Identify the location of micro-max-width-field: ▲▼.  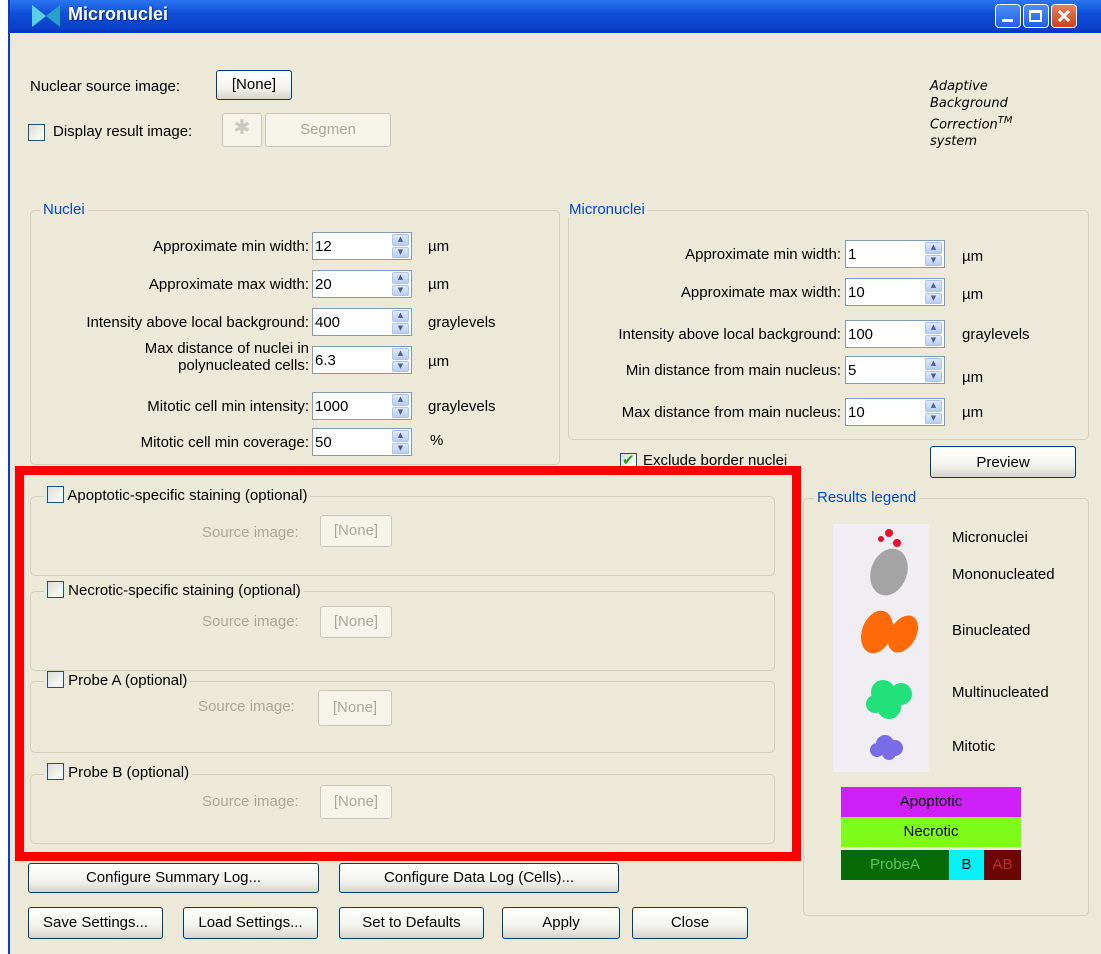
(895, 292).